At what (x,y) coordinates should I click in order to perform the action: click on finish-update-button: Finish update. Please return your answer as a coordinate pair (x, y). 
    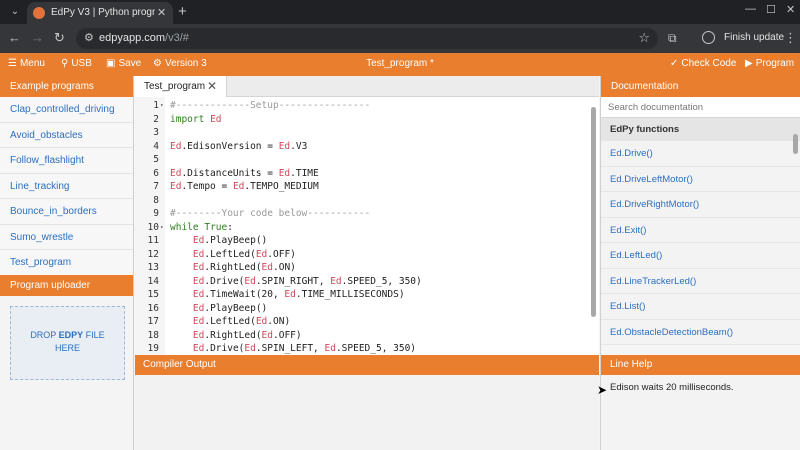
    Looking at the image, I should click on (754, 37).